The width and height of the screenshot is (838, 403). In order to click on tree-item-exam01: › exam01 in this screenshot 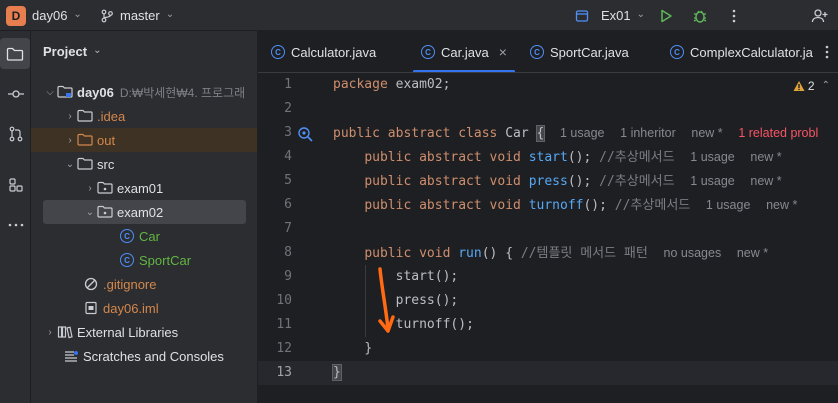, I will do `click(144, 188)`.